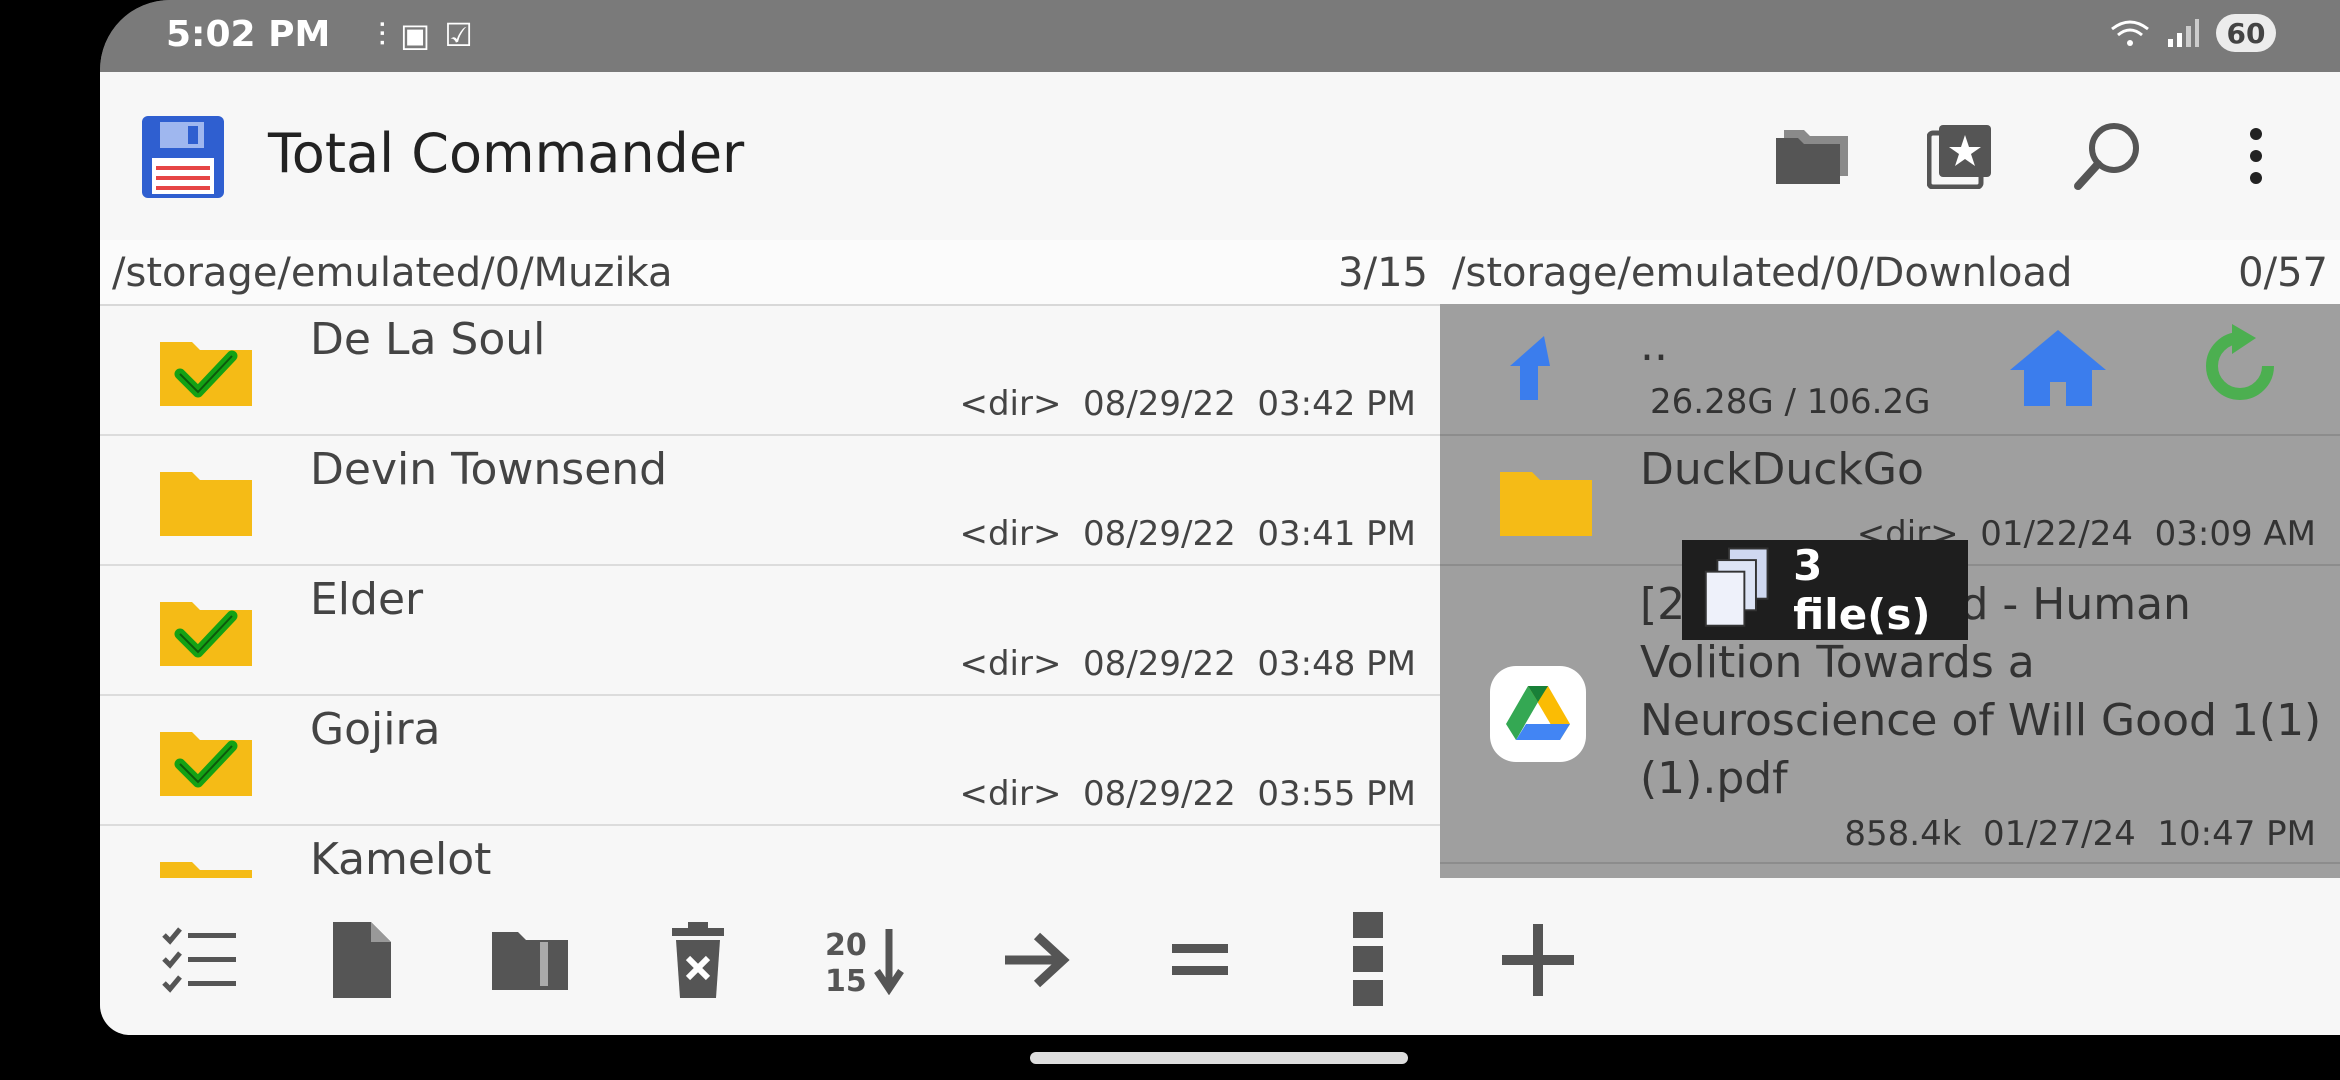  What do you see at coordinates (1220, 156) in the screenshot?
I see `app-bar: Total Commander` at bounding box center [1220, 156].